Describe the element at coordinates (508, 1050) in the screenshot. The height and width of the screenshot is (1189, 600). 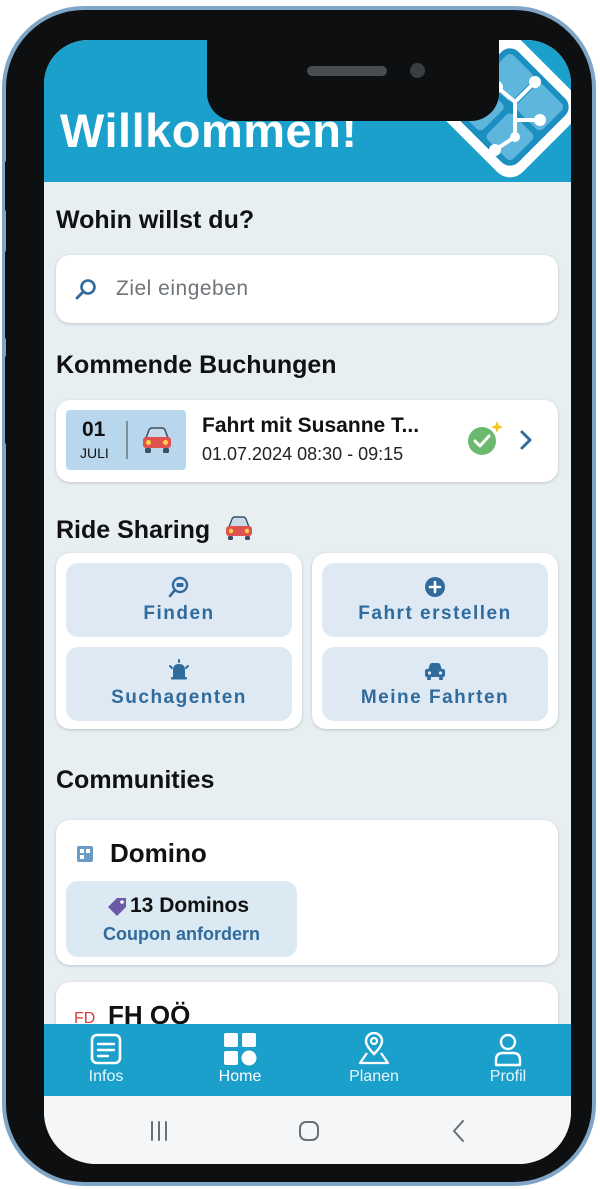
I see `person-icon` at that location.